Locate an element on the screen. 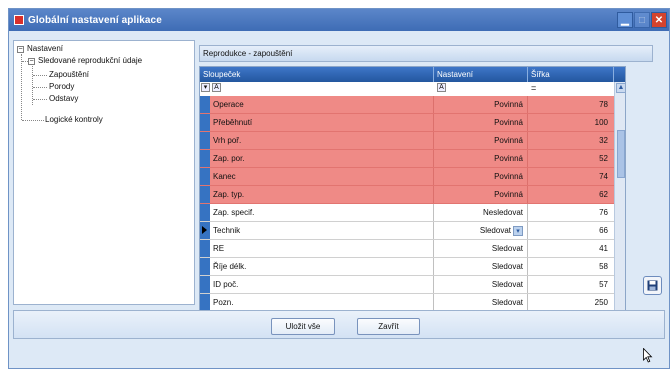 The image size is (672, 369). cell-column-name: Říje délk. is located at coordinates (322, 266).